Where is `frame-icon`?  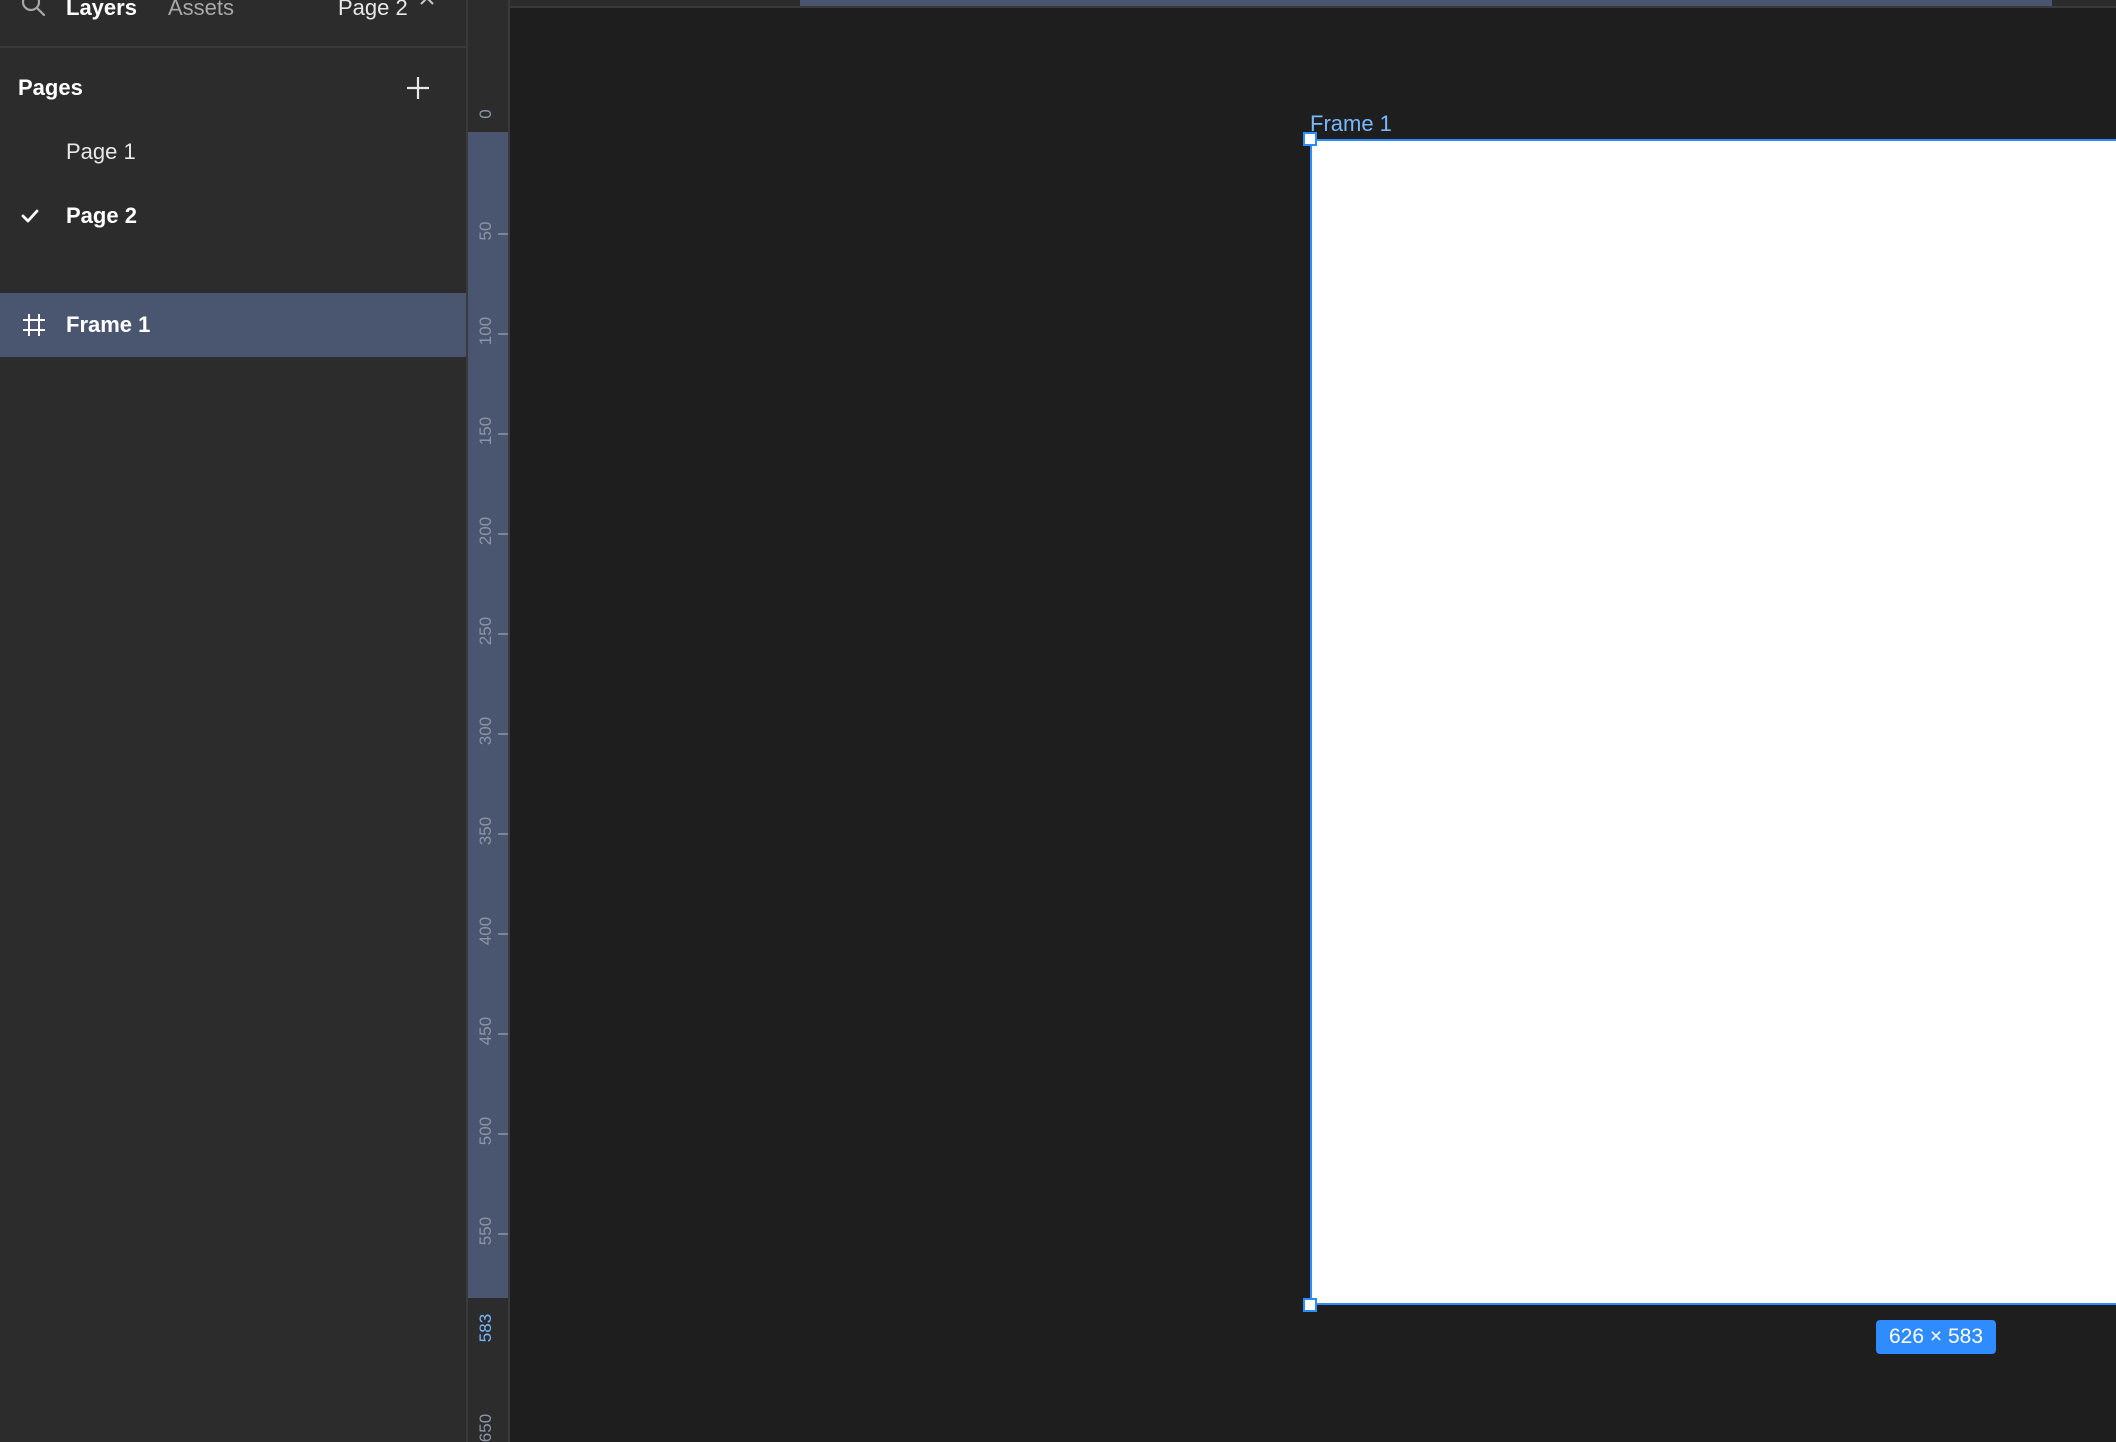
frame-icon is located at coordinates (34, 325).